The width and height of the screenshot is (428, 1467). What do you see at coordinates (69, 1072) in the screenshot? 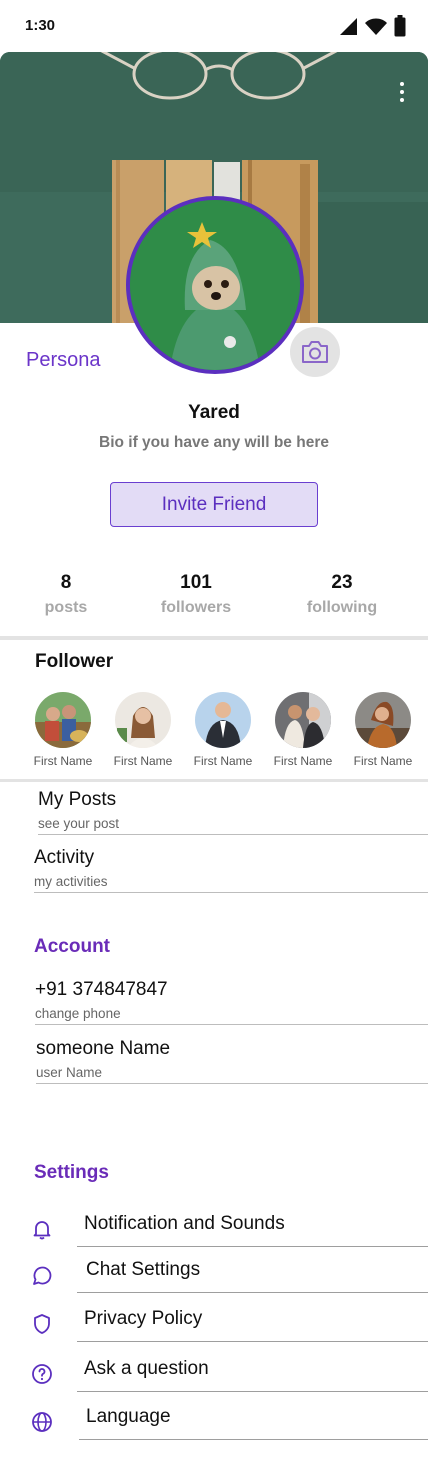
I see `account-item-subtitle: user Name` at bounding box center [69, 1072].